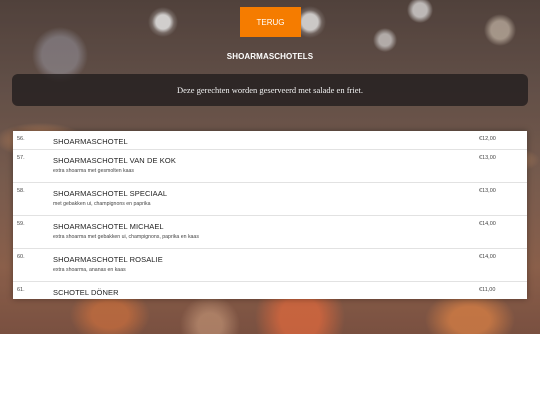  What do you see at coordinates (89, 270) in the screenshot?
I see `item-description: extra shoarma, ananas en kaas` at bounding box center [89, 270].